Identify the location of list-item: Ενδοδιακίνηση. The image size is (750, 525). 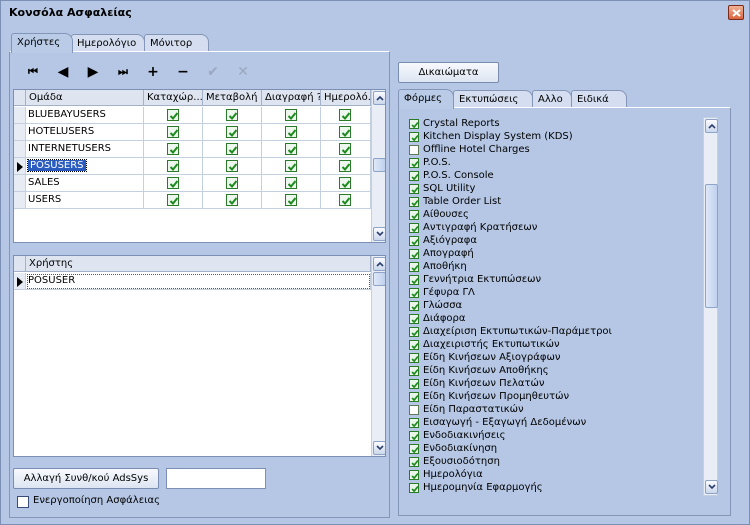
(555, 449).